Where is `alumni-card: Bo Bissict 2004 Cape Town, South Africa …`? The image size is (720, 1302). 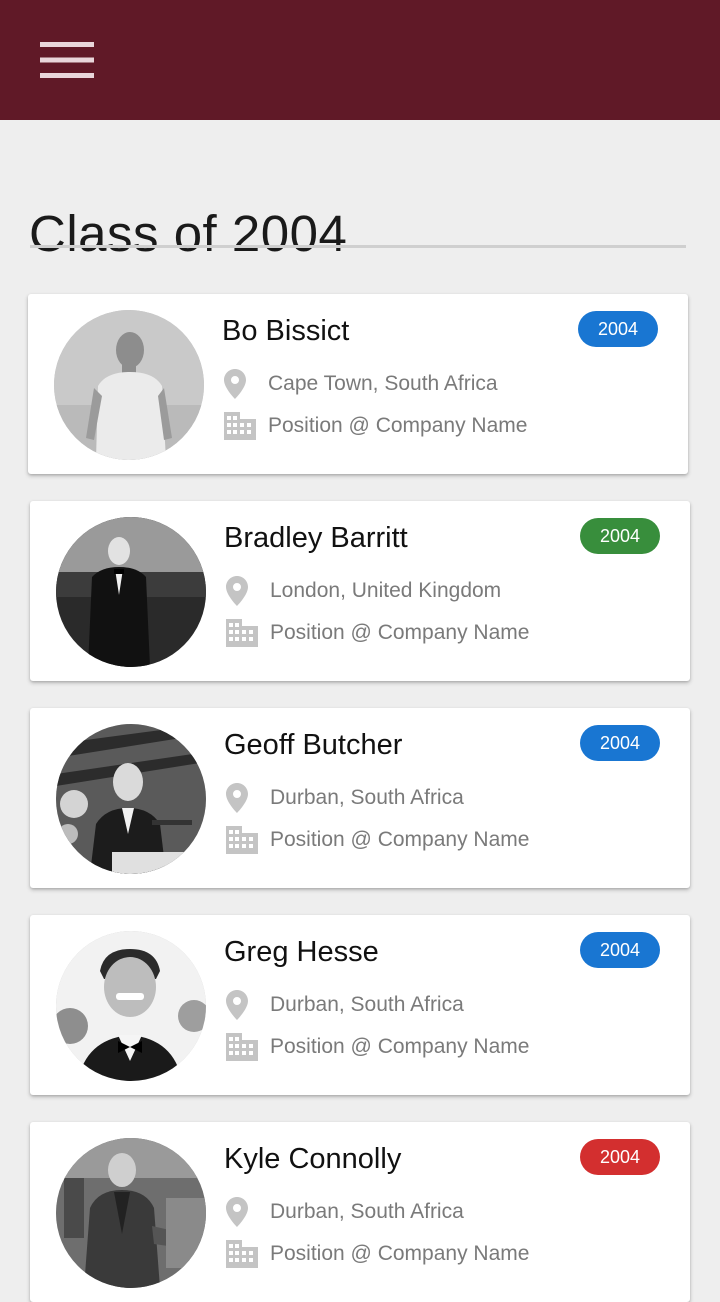
alumni-card: Bo Bissict 2004 Cape Town, South Africa … is located at coordinates (358, 384).